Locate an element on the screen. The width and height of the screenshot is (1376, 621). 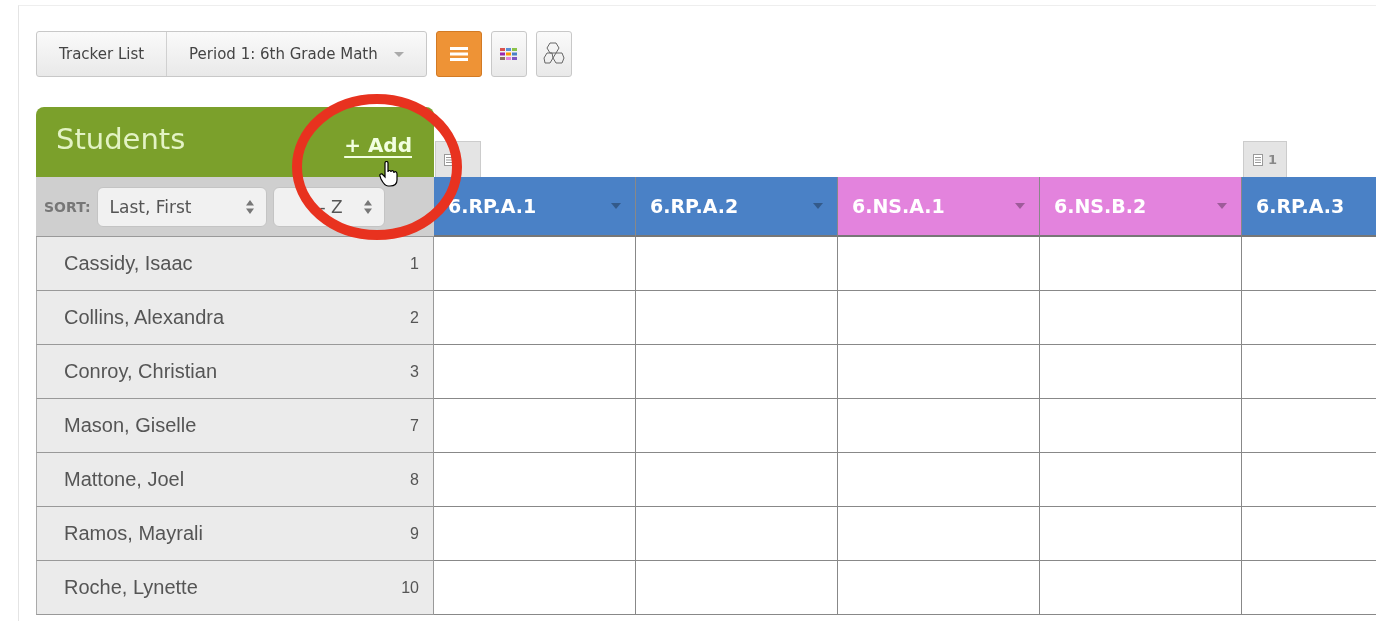
student-row: Ramos, Mayrali 9 is located at coordinates (235, 534).